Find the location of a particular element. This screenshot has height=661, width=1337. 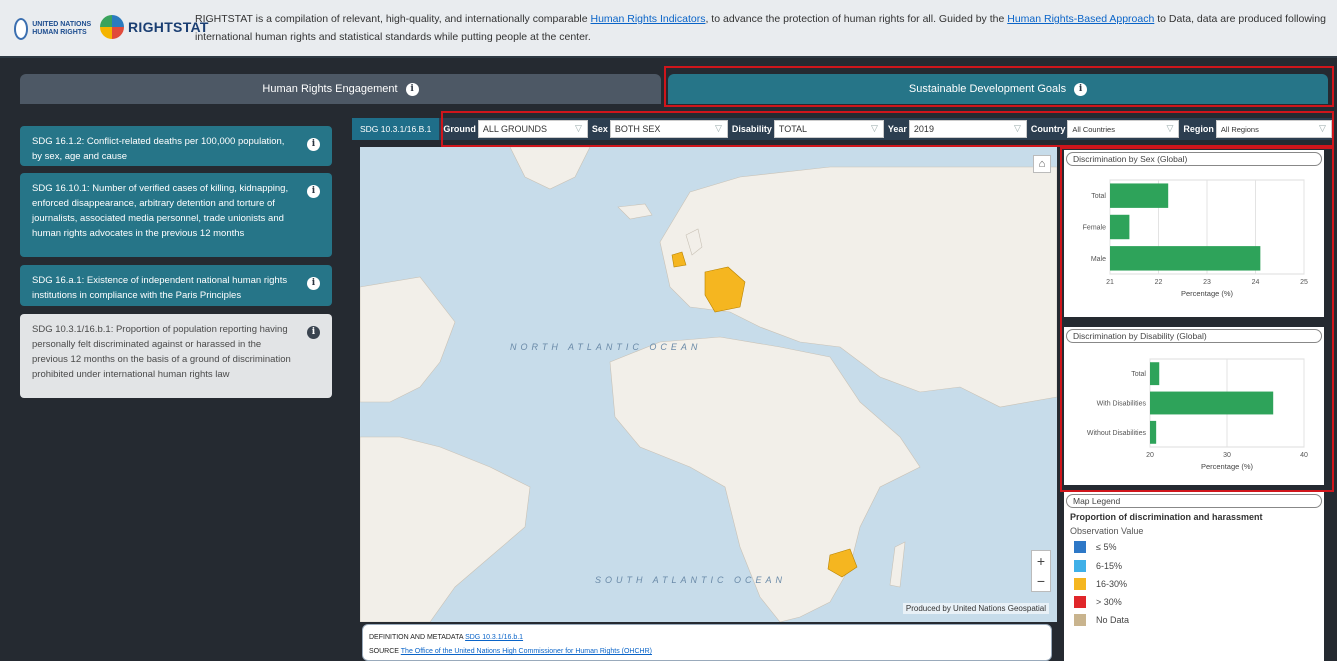

hrba-link: Human Rights-Based Approach is located at coordinates (1080, 19).